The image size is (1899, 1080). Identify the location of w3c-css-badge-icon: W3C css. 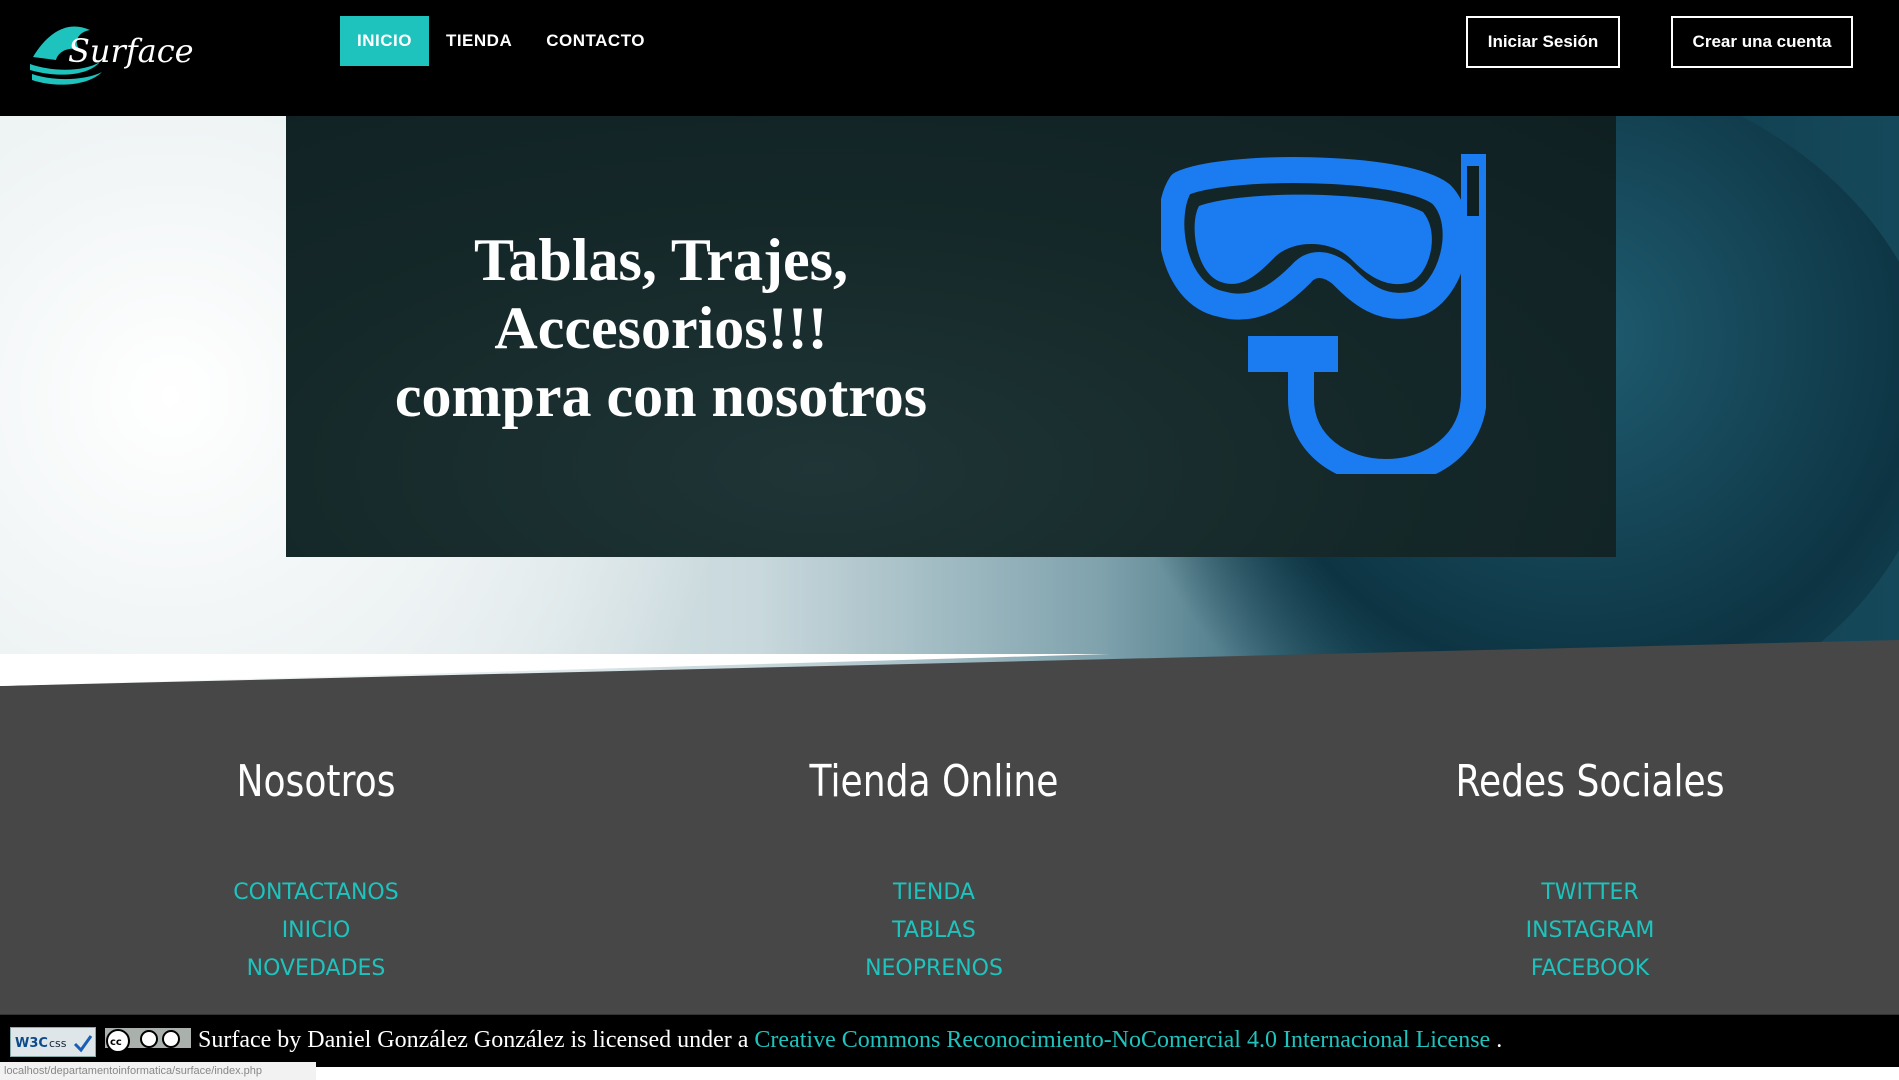
(53, 1042).